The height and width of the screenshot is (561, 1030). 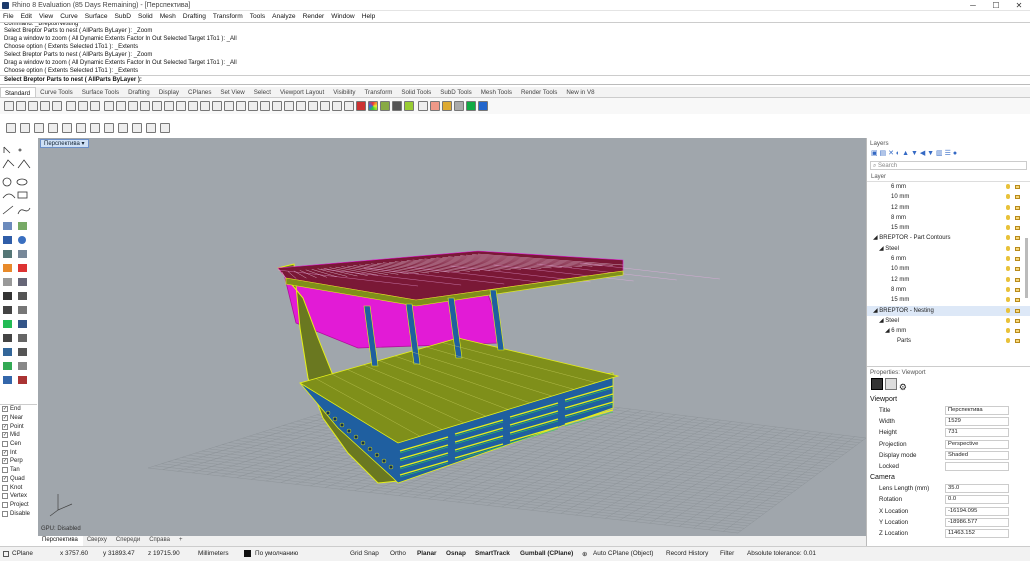 What do you see at coordinates (146, 16) in the screenshot?
I see `menu-solid: Solid` at bounding box center [146, 16].